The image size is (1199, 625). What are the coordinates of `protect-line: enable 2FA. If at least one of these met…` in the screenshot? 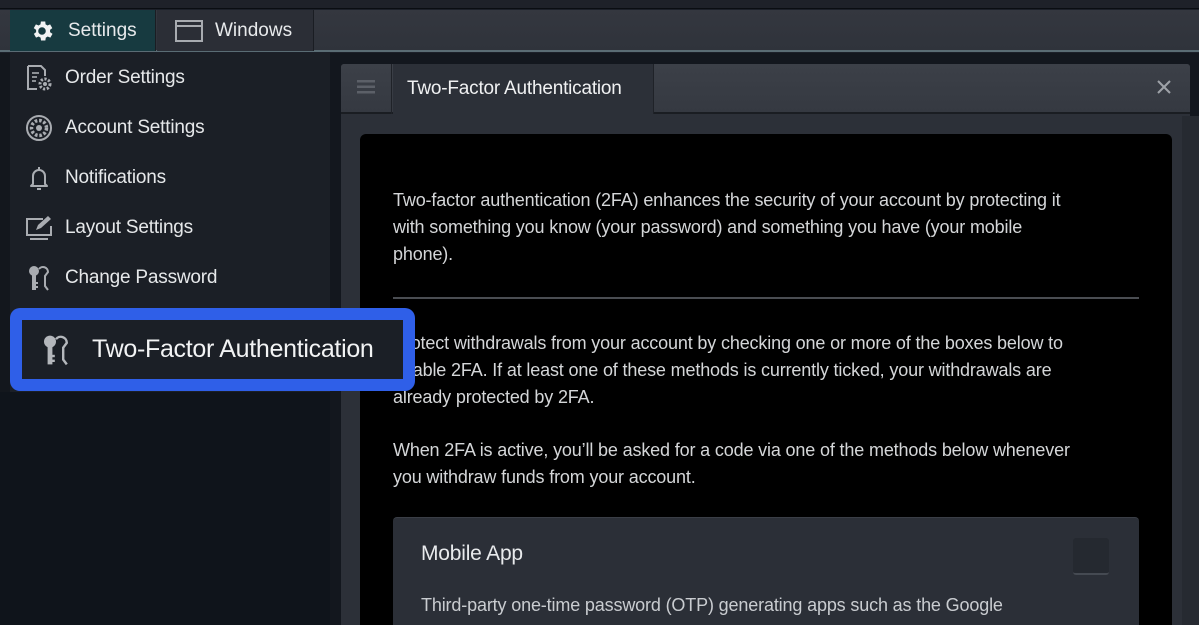 It's located at (722, 370).